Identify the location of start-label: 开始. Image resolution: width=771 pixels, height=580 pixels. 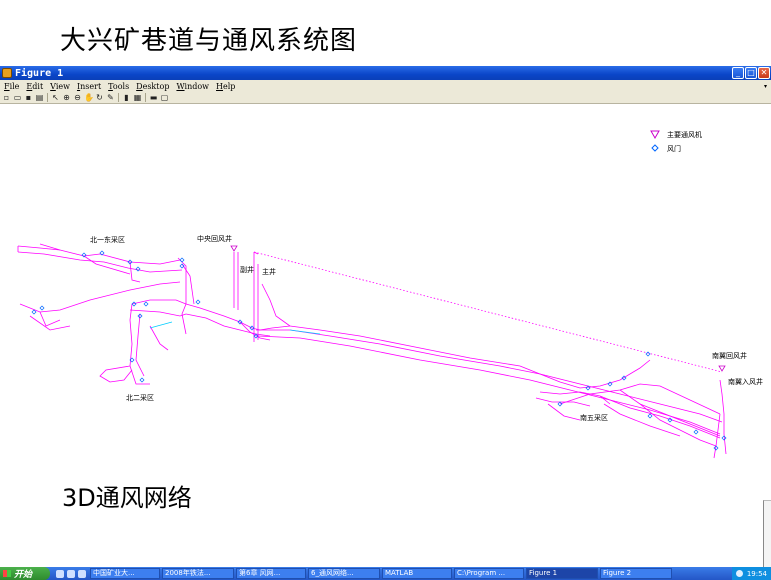
(23, 575).